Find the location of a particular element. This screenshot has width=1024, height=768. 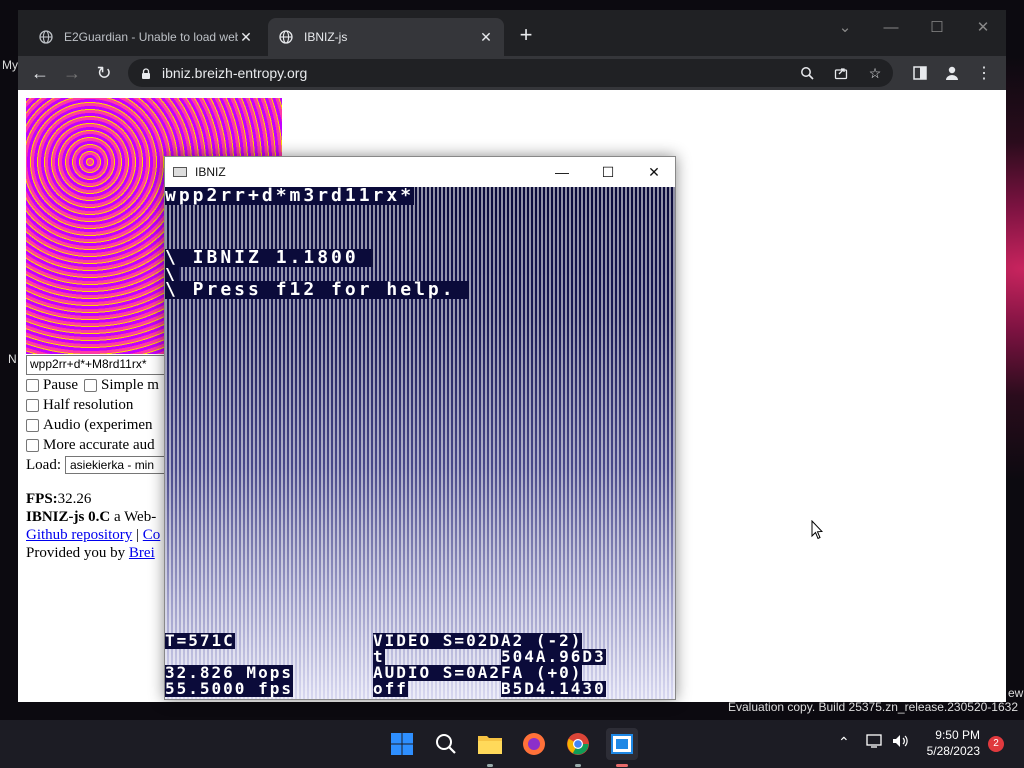

start-icon is located at coordinates (402, 744).